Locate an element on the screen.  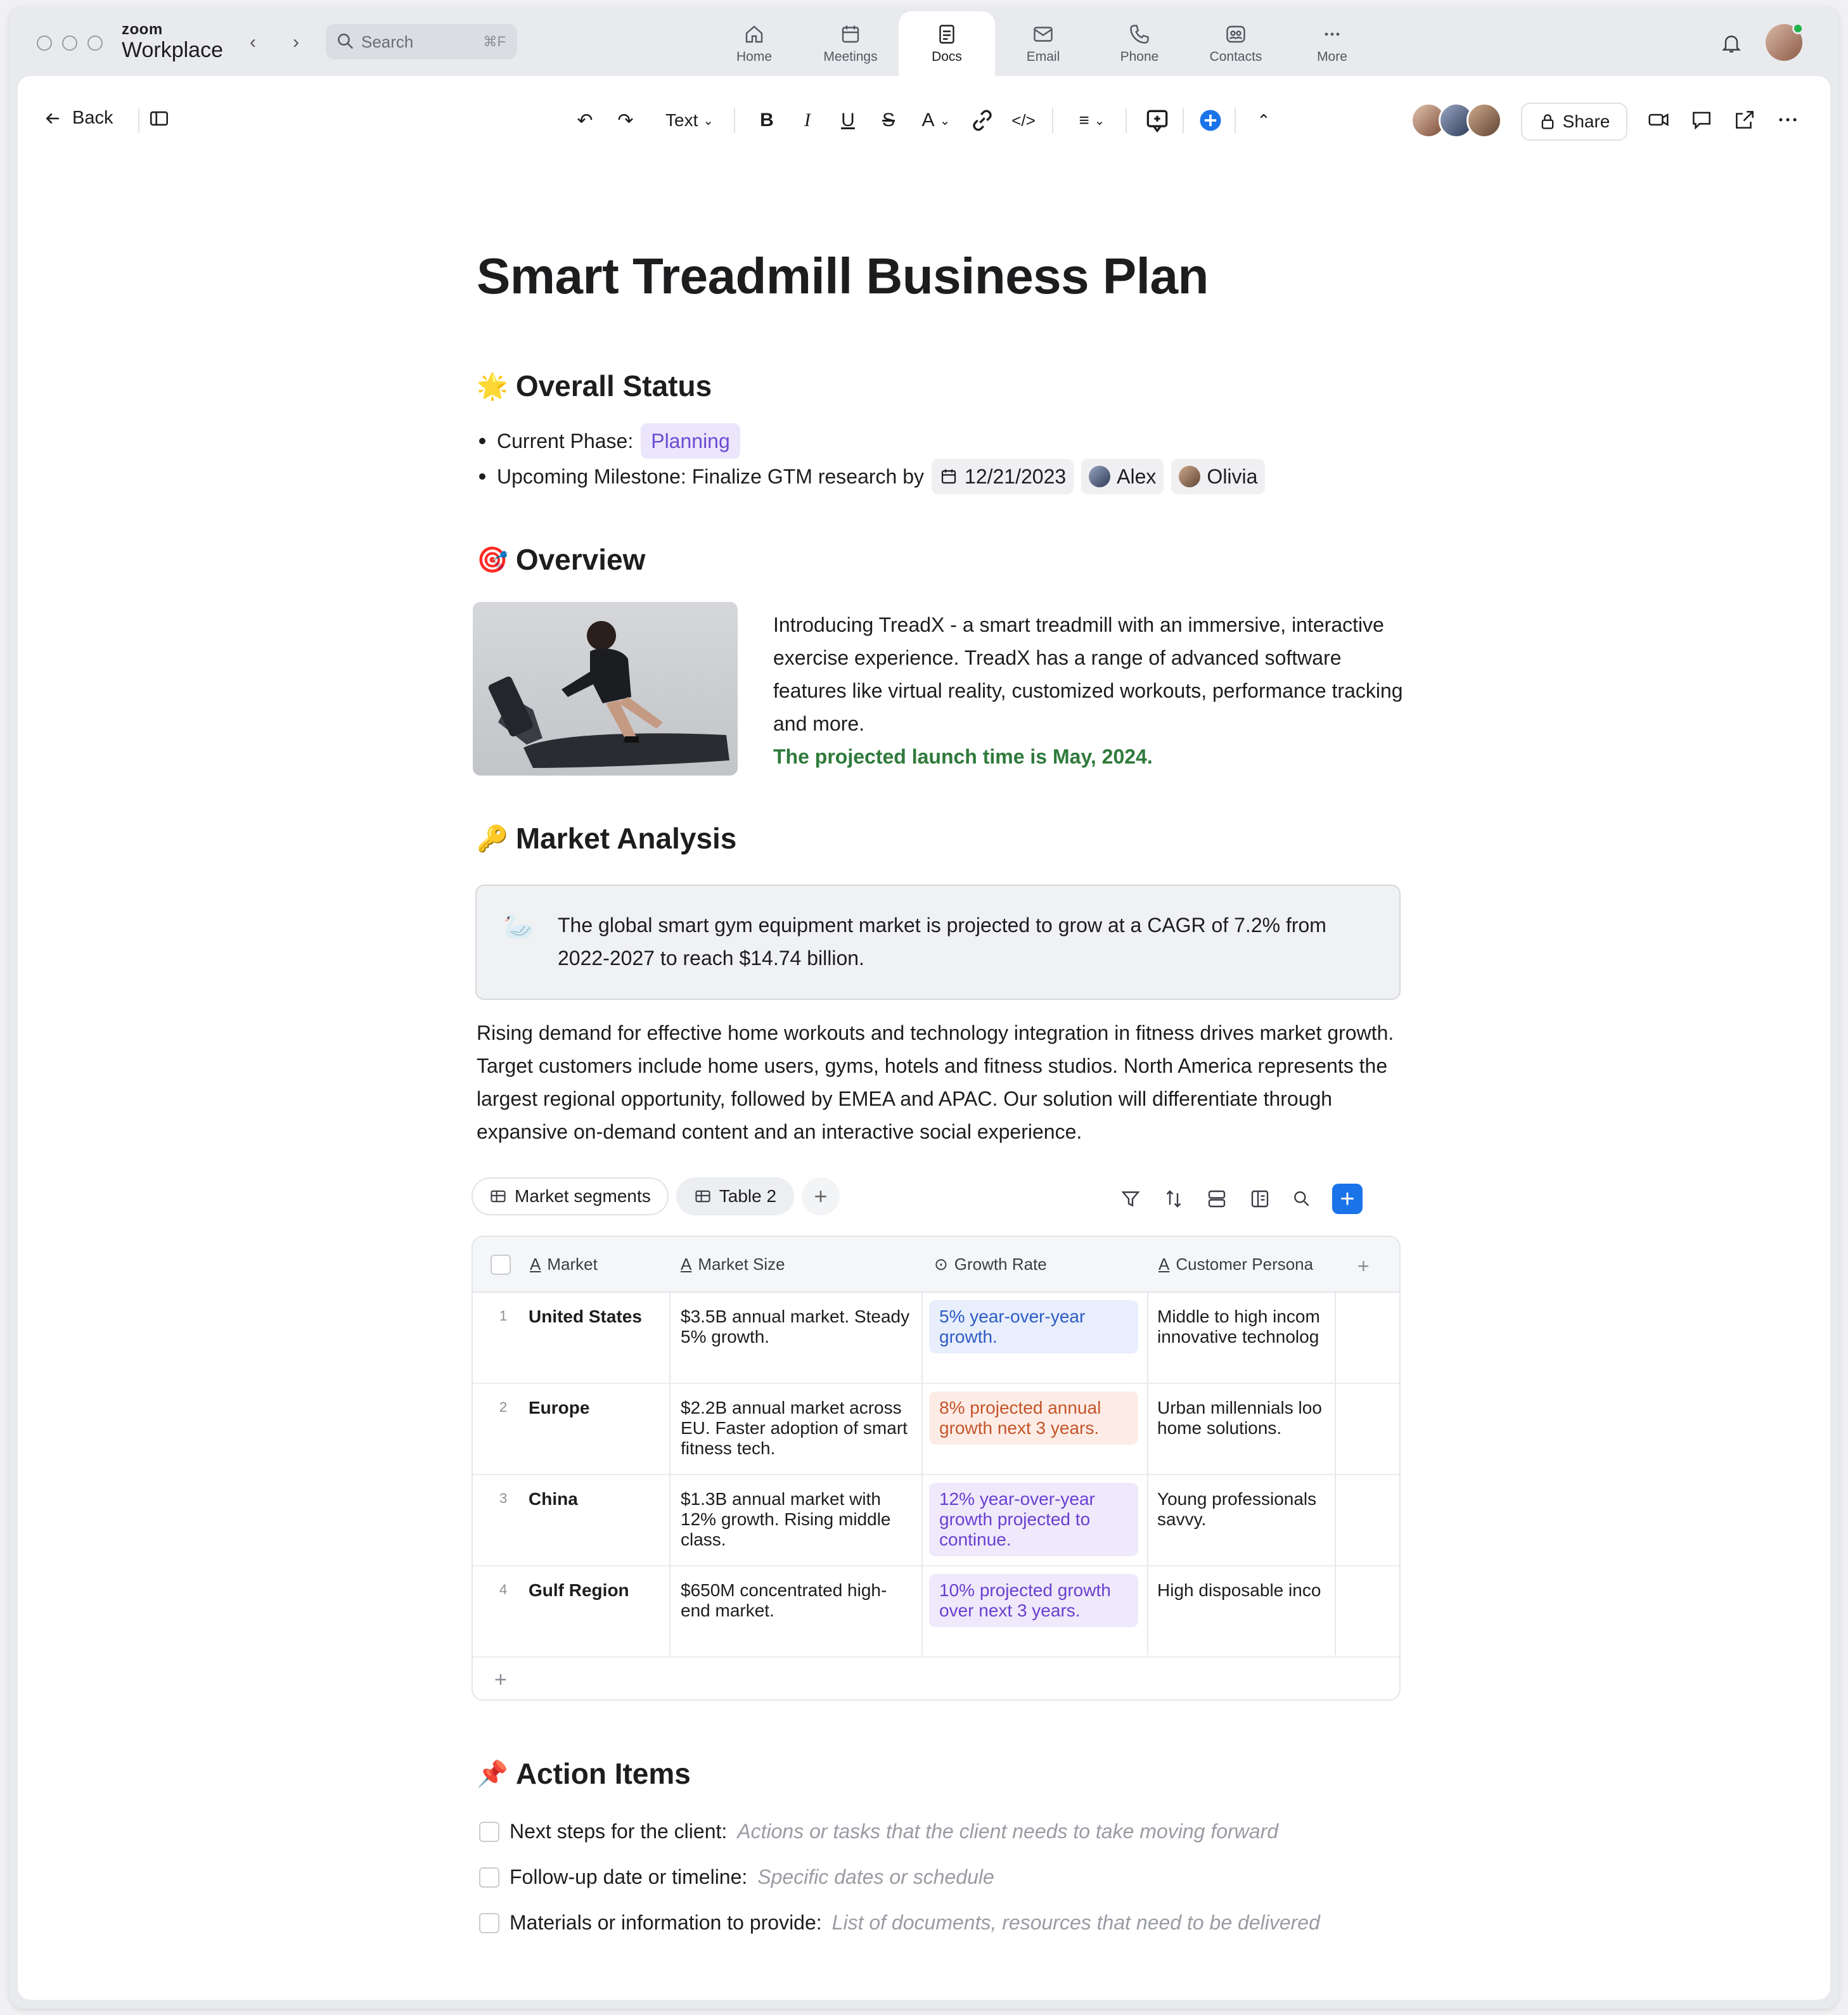
maximize-window-button is located at coordinates (95, 43).